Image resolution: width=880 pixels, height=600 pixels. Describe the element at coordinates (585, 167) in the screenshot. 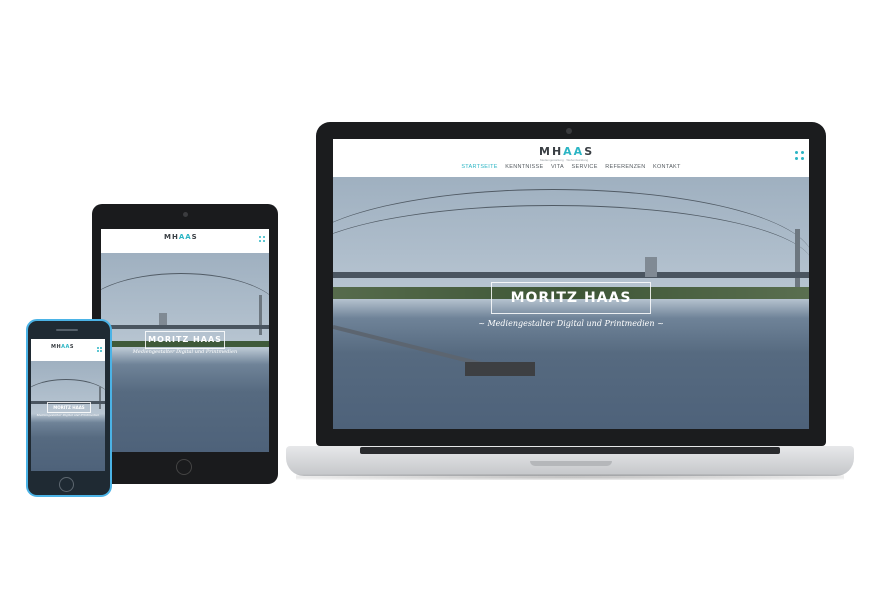

I see `nav-item-service: SERVICE` at that location.